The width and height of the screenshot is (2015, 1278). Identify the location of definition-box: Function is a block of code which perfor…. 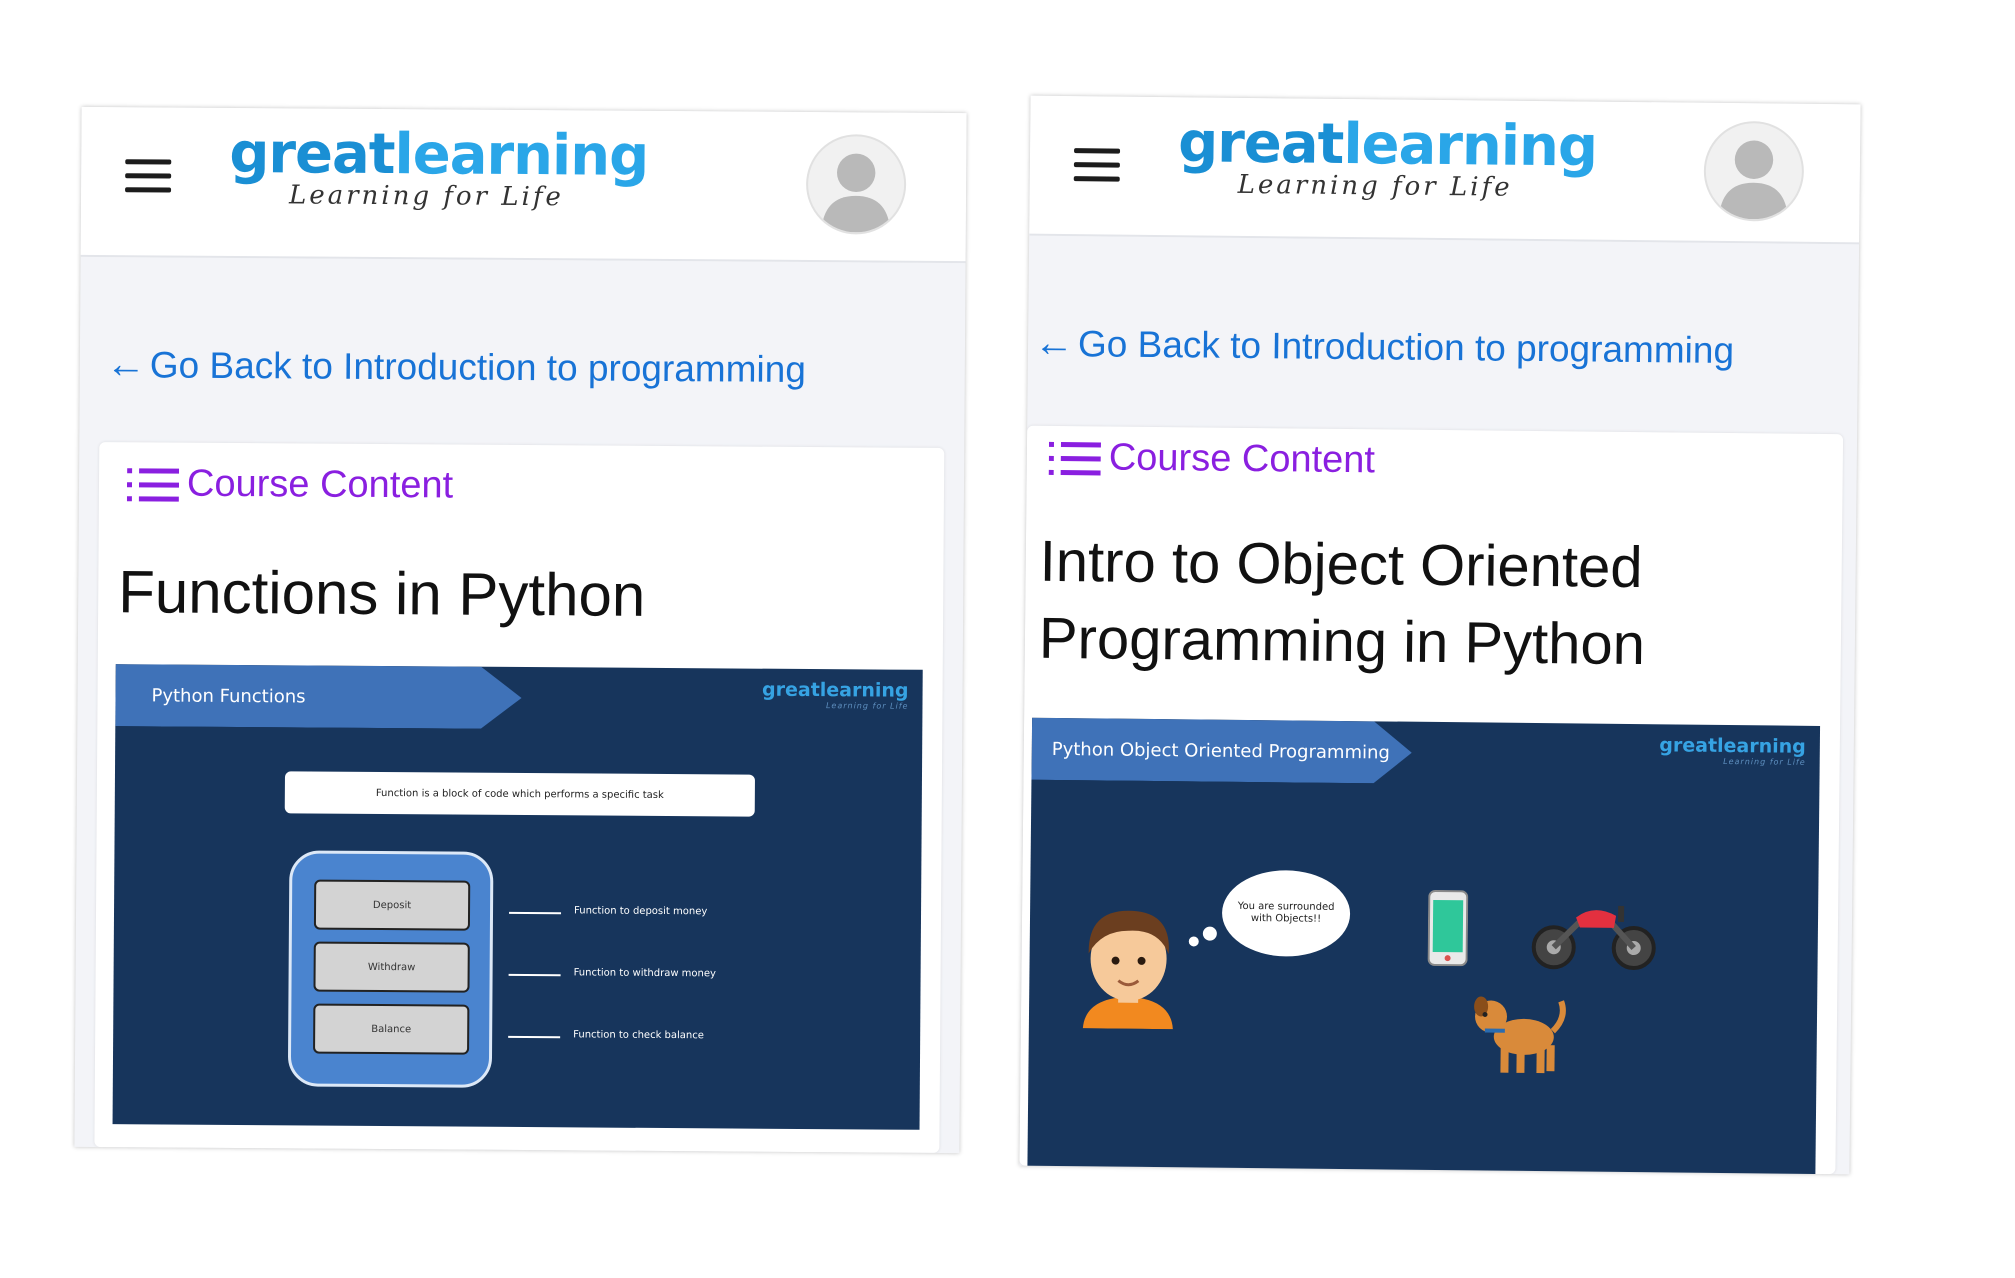
(519, 794).